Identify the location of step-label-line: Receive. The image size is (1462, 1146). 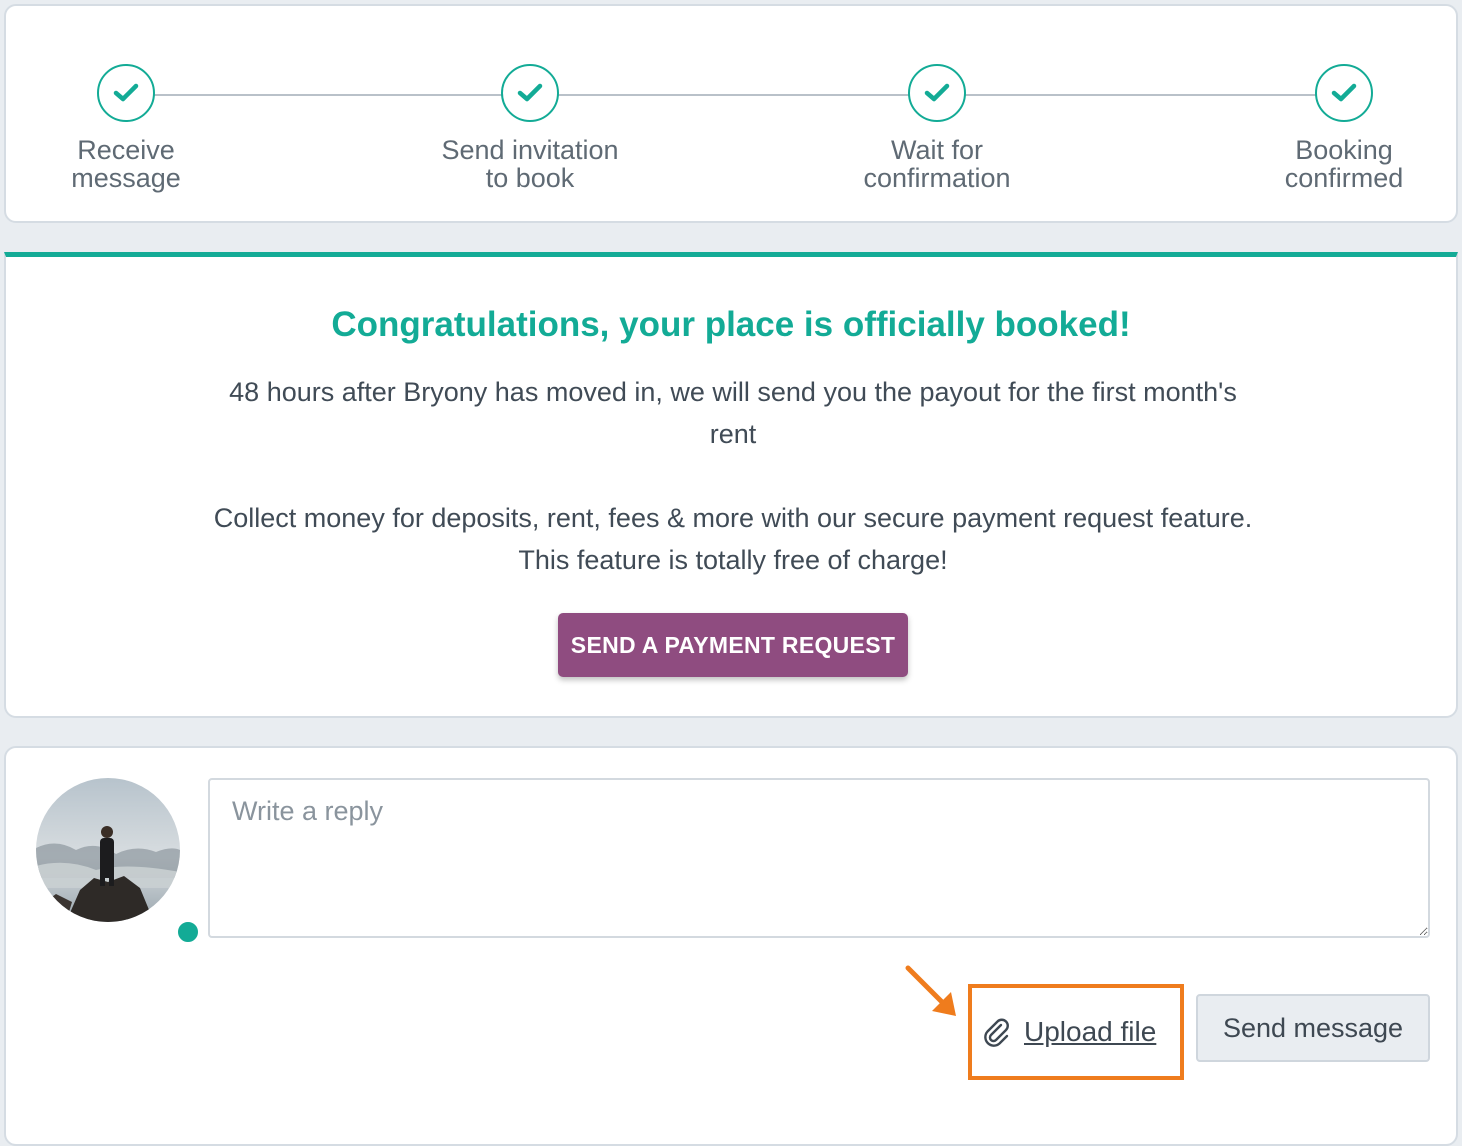
(126, 150).